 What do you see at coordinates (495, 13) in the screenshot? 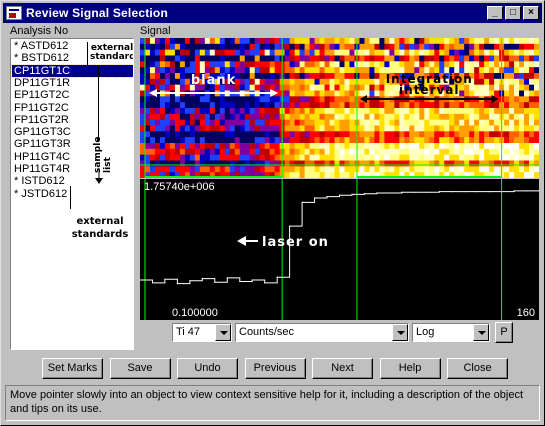
I see `minimize-button: _` at bounding box center [495, 13].